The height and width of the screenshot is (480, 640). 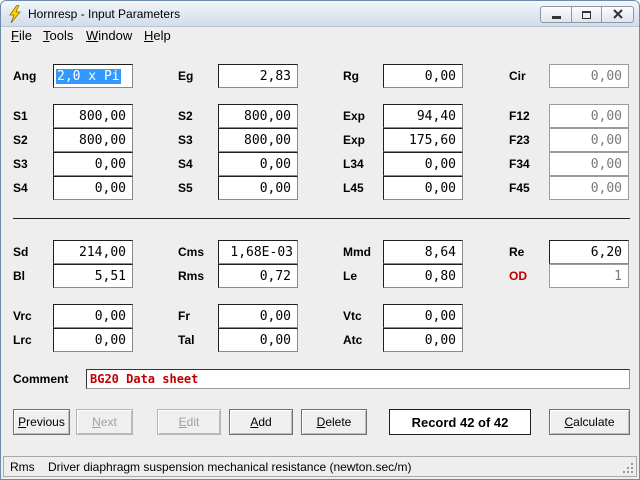 I want to click on s4-field: 0,00, so click(x=93, y=188).